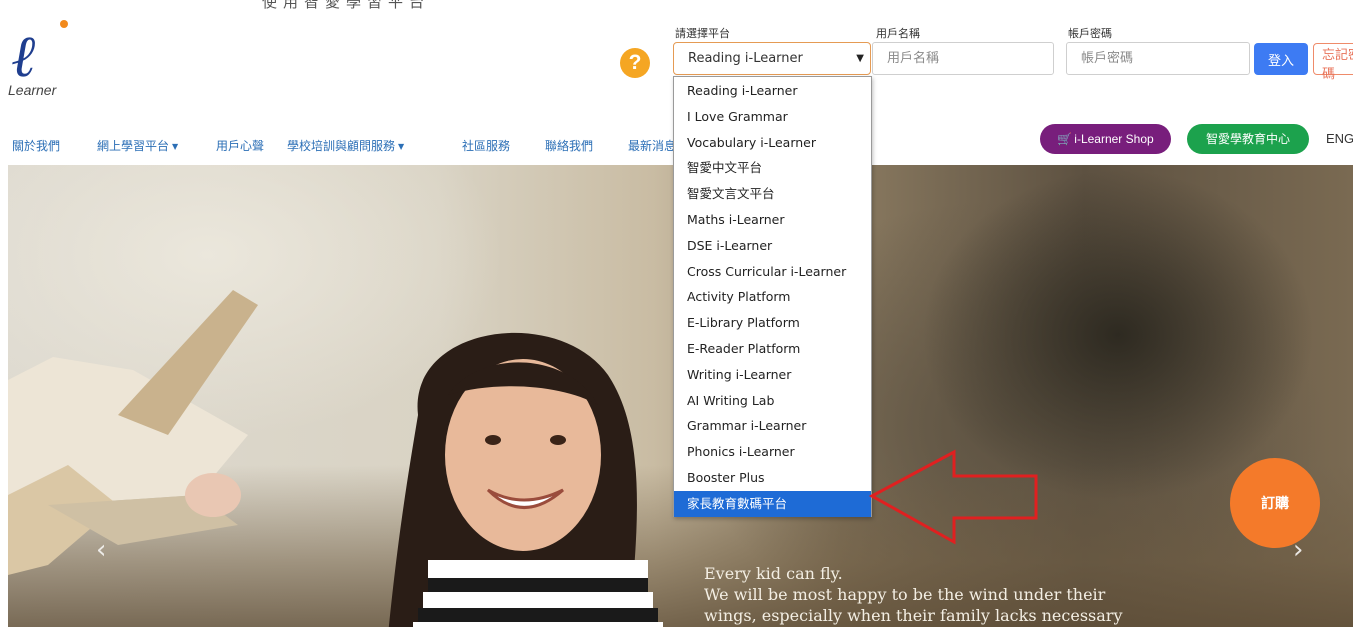  Describe the element at coordinates (1248, 139) in the screenshot. I see `education-centre-button: 智愛學教育中心` at that location.